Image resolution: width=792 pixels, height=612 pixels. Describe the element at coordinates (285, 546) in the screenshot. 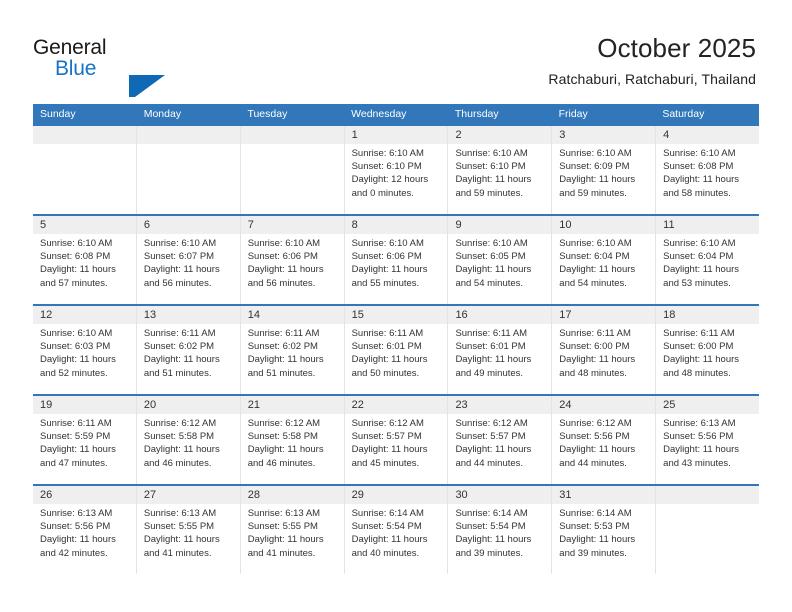

I see `daylight-text: Daylight: 11 hours and 41 minutes.` at that location.